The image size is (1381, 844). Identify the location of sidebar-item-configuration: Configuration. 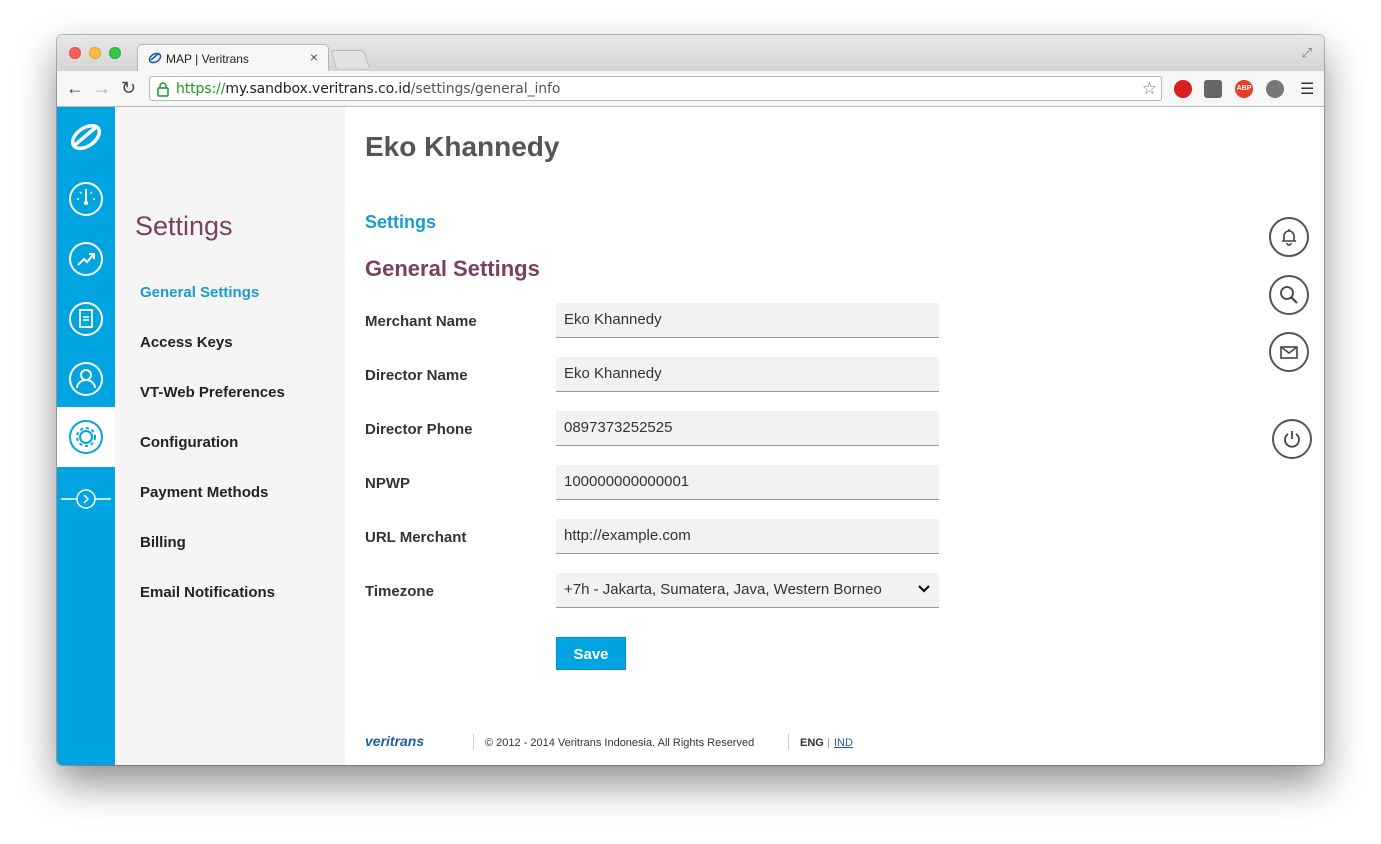
(189, 442).